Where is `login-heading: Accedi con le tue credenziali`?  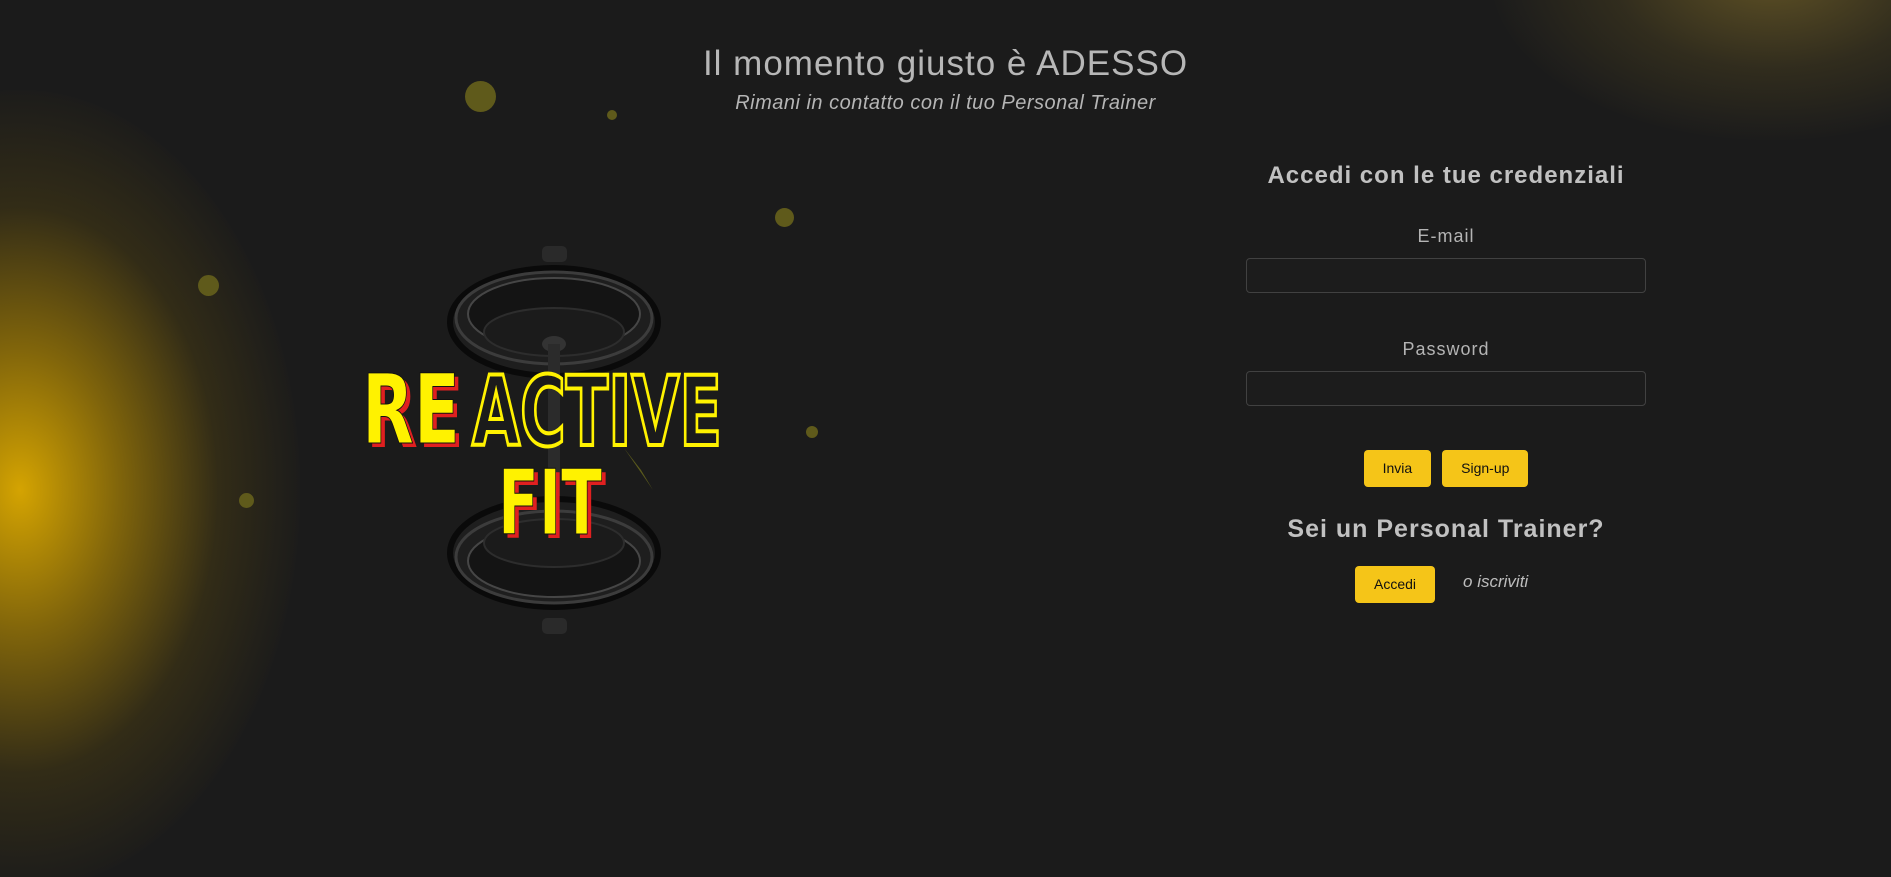 login-heading: Accedi con le tue credenziali is located at coordinates (1446, 175).